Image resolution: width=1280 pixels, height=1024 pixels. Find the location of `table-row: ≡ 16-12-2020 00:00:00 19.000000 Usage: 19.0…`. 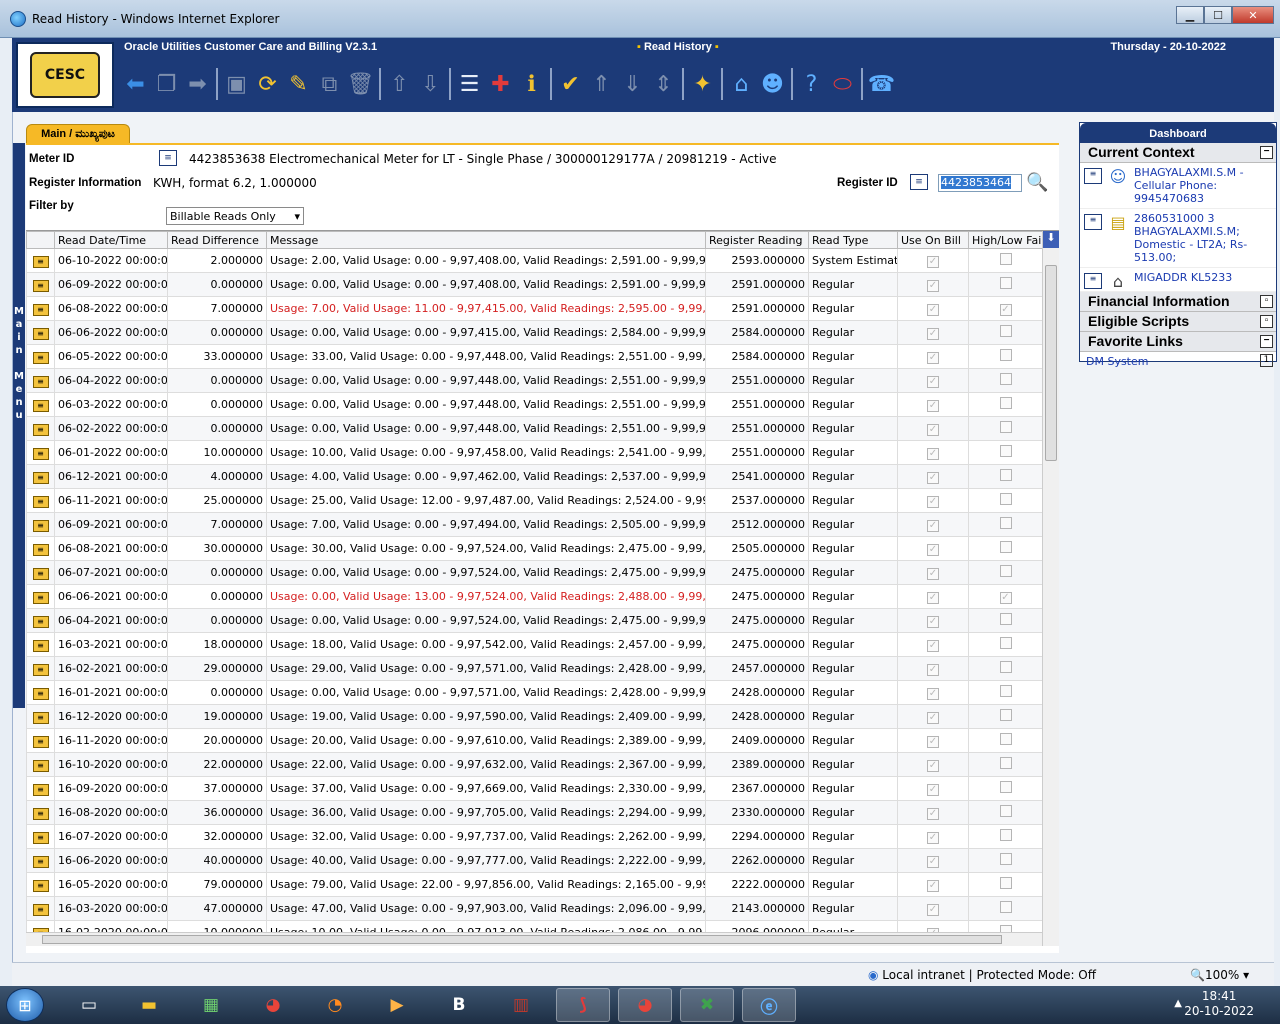

table-row: ≡ 16-12-2020 00:00:00 19.000000 Usage: 19.0… is located at coordinates (534, 716).